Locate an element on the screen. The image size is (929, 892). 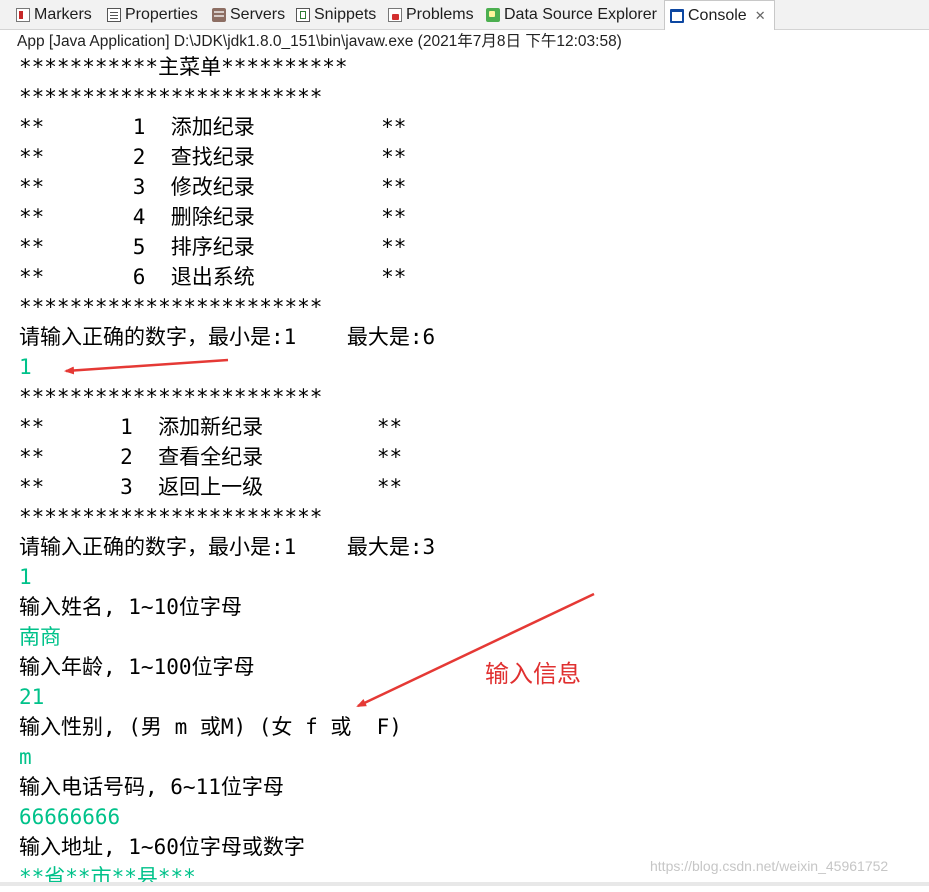
arrow-to-menu-input is located at coordinates (146, 366).